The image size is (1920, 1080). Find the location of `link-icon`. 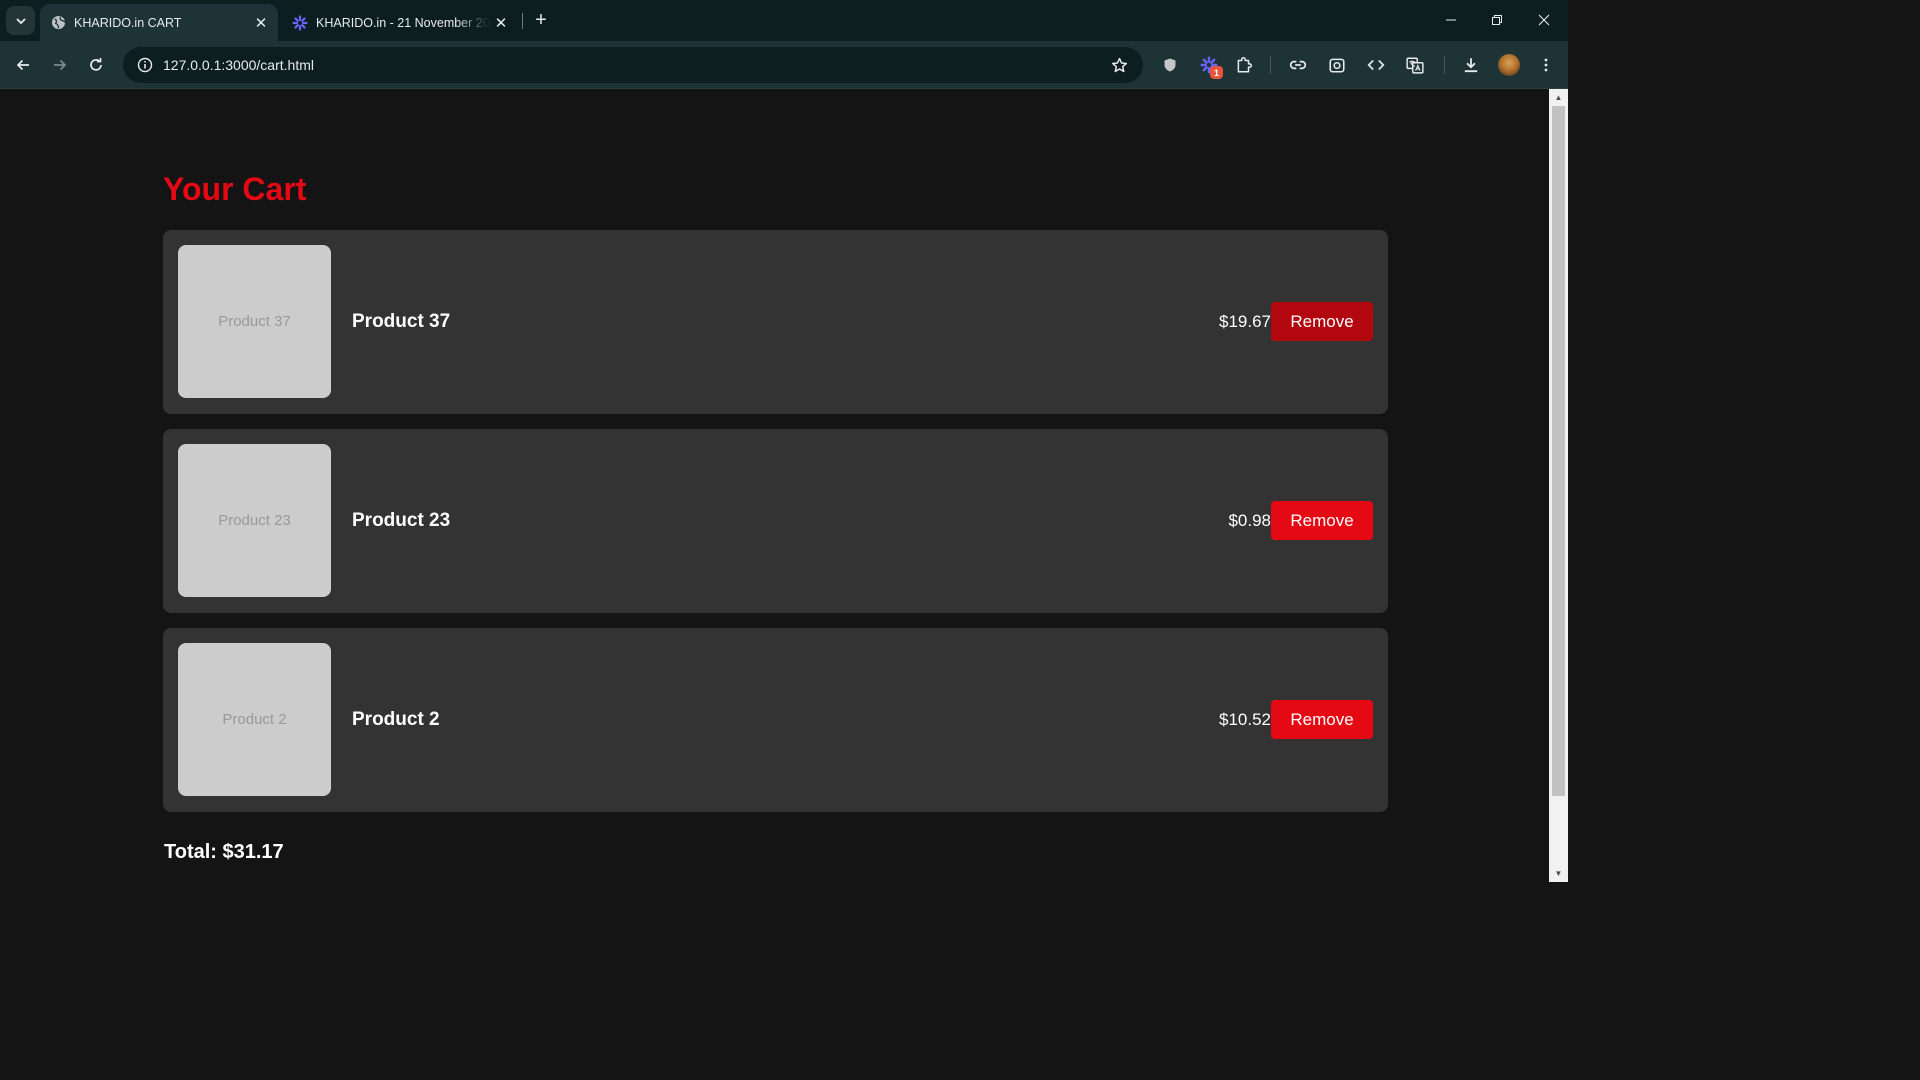

link-icon is located at coordinates (1298, 65).